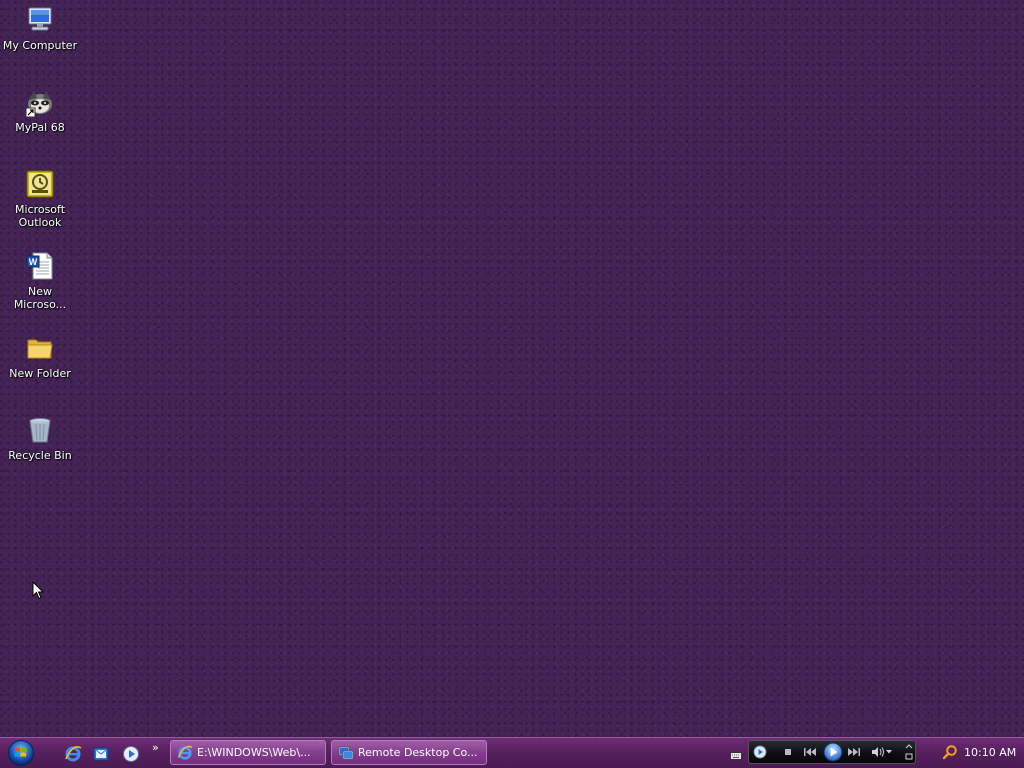  Describe the element at coordinates (40, 348) in the screenshot. I see `folder-icon` at that location.